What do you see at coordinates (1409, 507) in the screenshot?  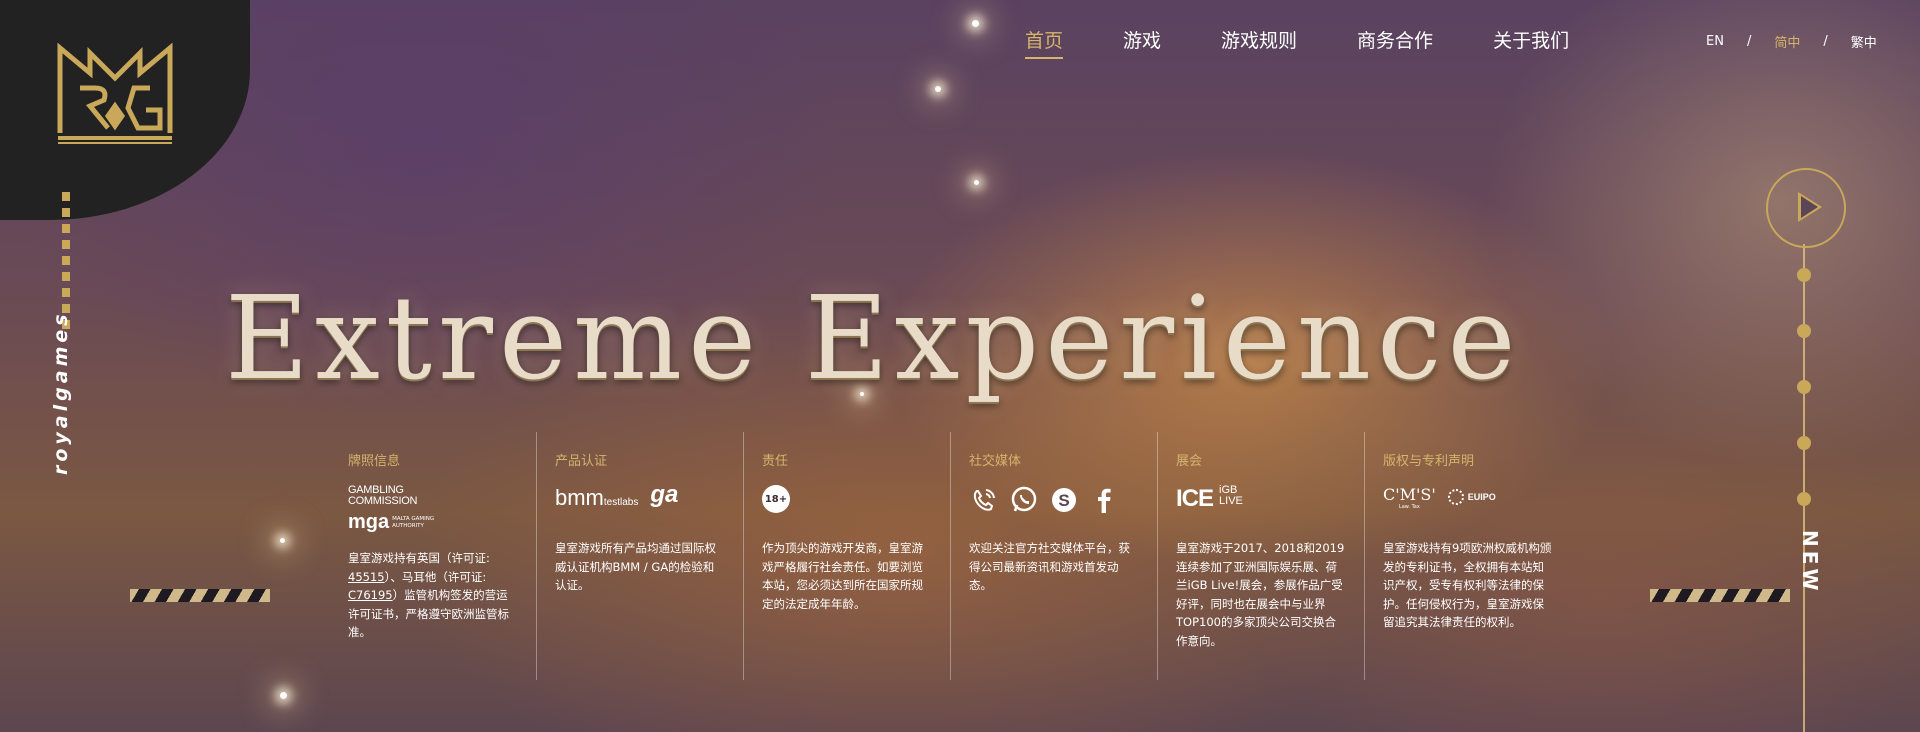 I see `cms-sub: Law. Tax` at bounding box center [1409, 507].